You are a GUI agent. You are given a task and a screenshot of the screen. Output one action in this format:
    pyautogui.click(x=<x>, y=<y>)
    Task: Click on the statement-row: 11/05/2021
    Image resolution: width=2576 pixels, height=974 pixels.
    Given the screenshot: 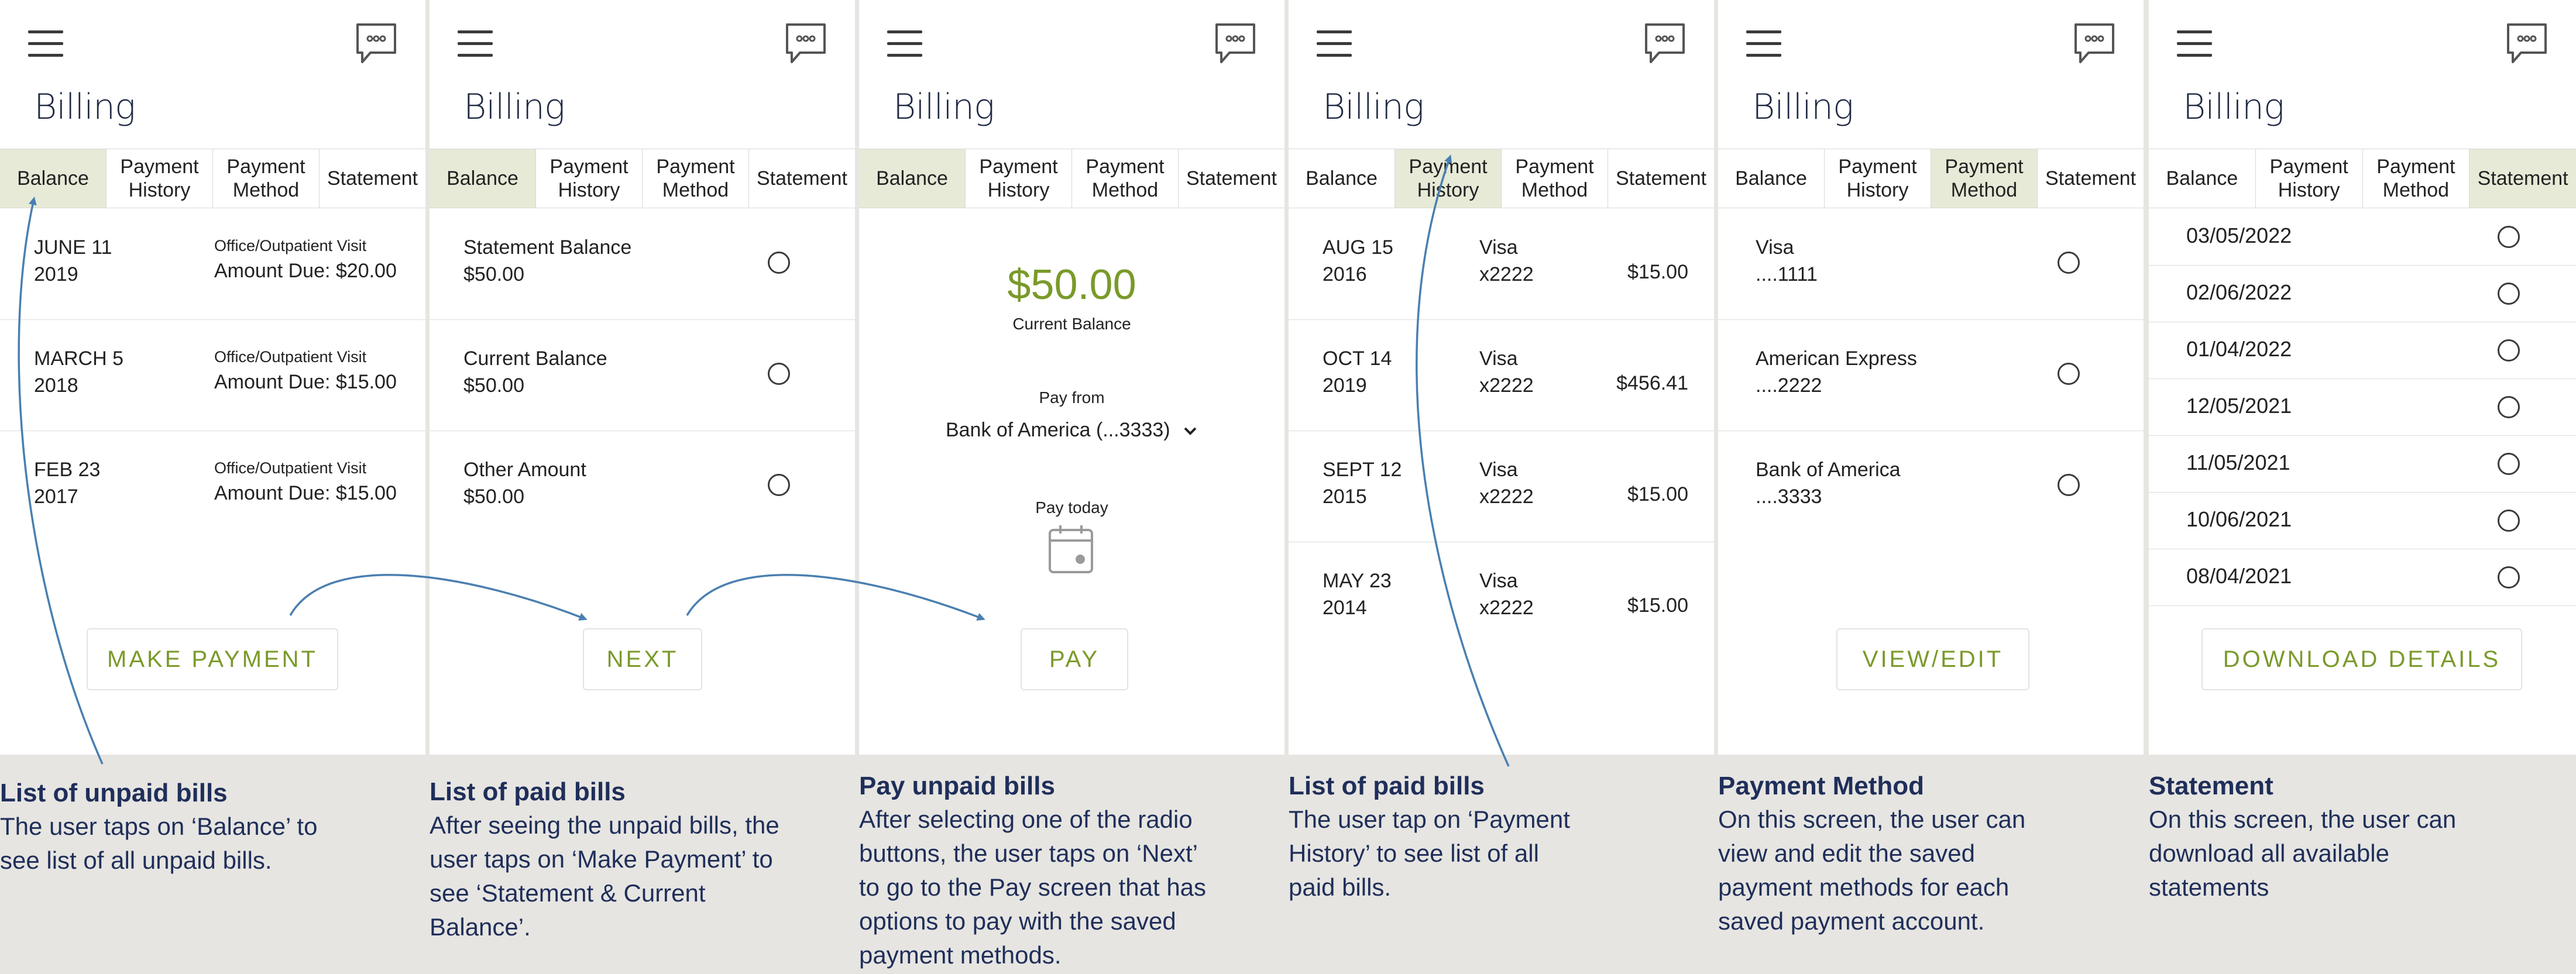 What is the action you would take?
    pyautogui.click(x=2362, y=464)
    